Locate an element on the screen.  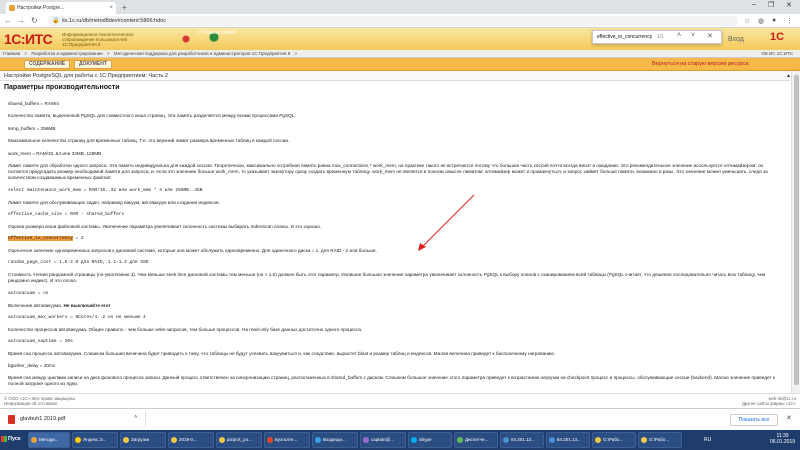
expand-icon: ▴ is located at coordinates (788, 76).